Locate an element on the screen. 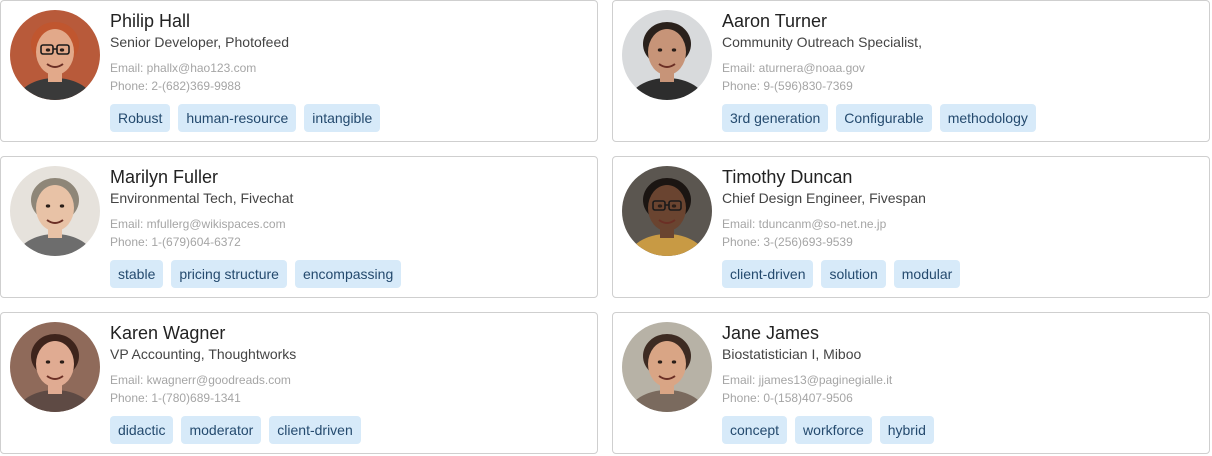  tag-list: Robust human-resource intangible is located at coordinates (249, 118).